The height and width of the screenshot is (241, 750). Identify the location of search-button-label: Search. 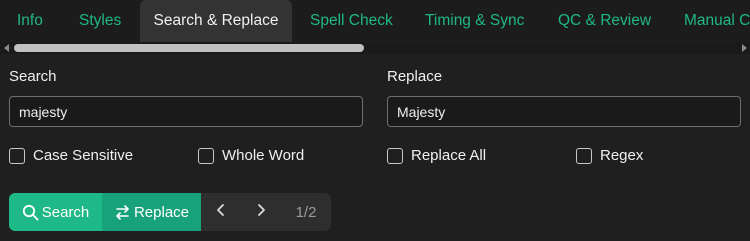
(65, 212).